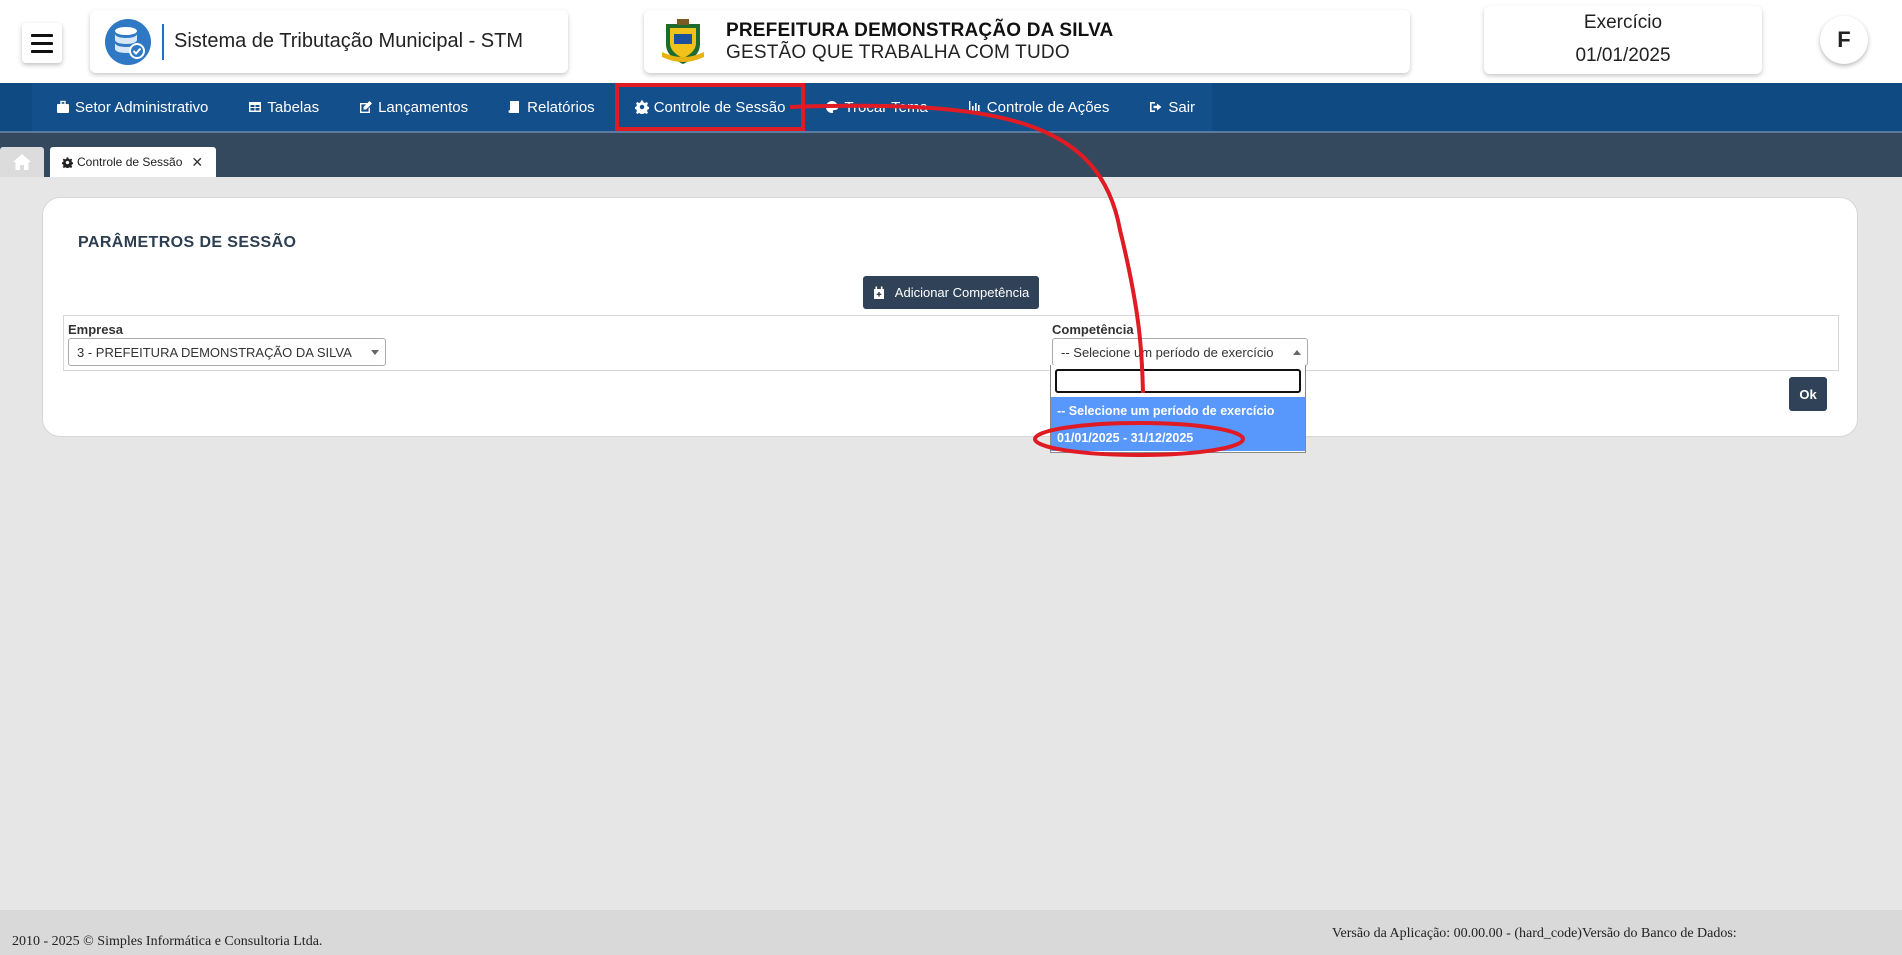  Describe the element at coordinates (1808, 394) in the screenshot. I see `ok-button: Ok` at that location.